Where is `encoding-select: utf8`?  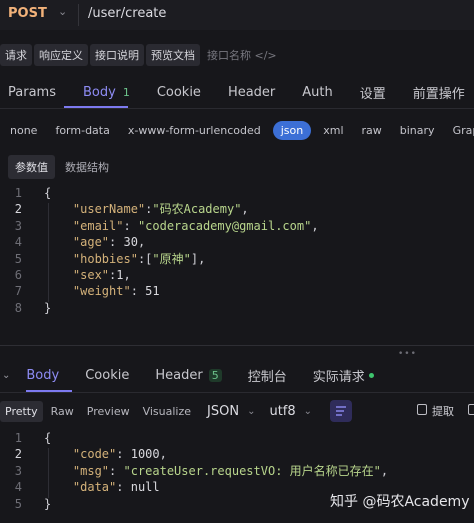 encoding-select: utf8 is located at coordinates (282, 411).